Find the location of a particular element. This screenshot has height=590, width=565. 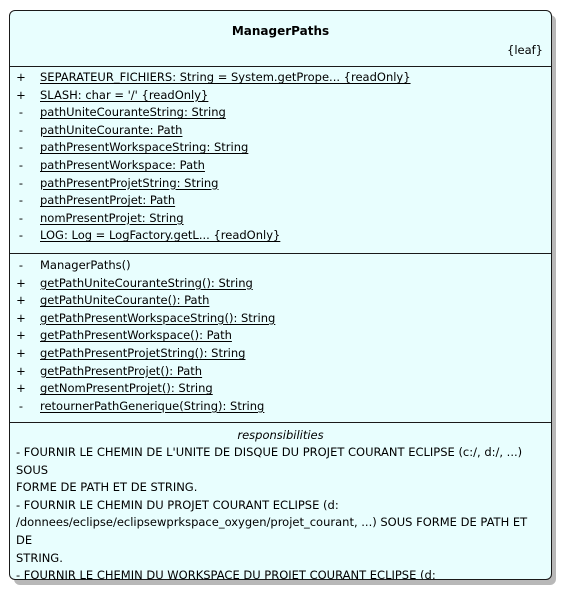

class-header: ManagerPaths {leaf} is located at coordinates (280, 38).